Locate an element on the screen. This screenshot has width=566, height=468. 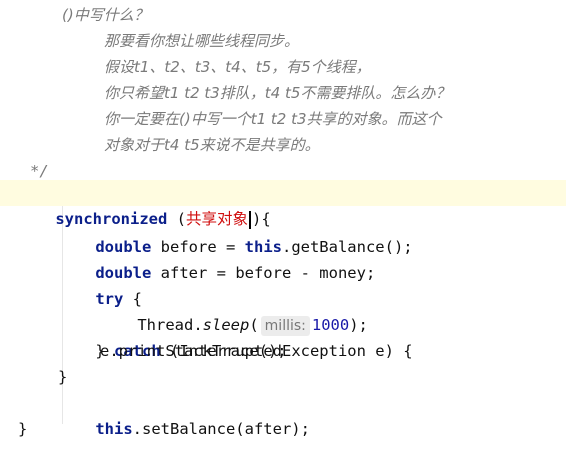
code-text: after = before - money; is located at coordinates (263, 273).